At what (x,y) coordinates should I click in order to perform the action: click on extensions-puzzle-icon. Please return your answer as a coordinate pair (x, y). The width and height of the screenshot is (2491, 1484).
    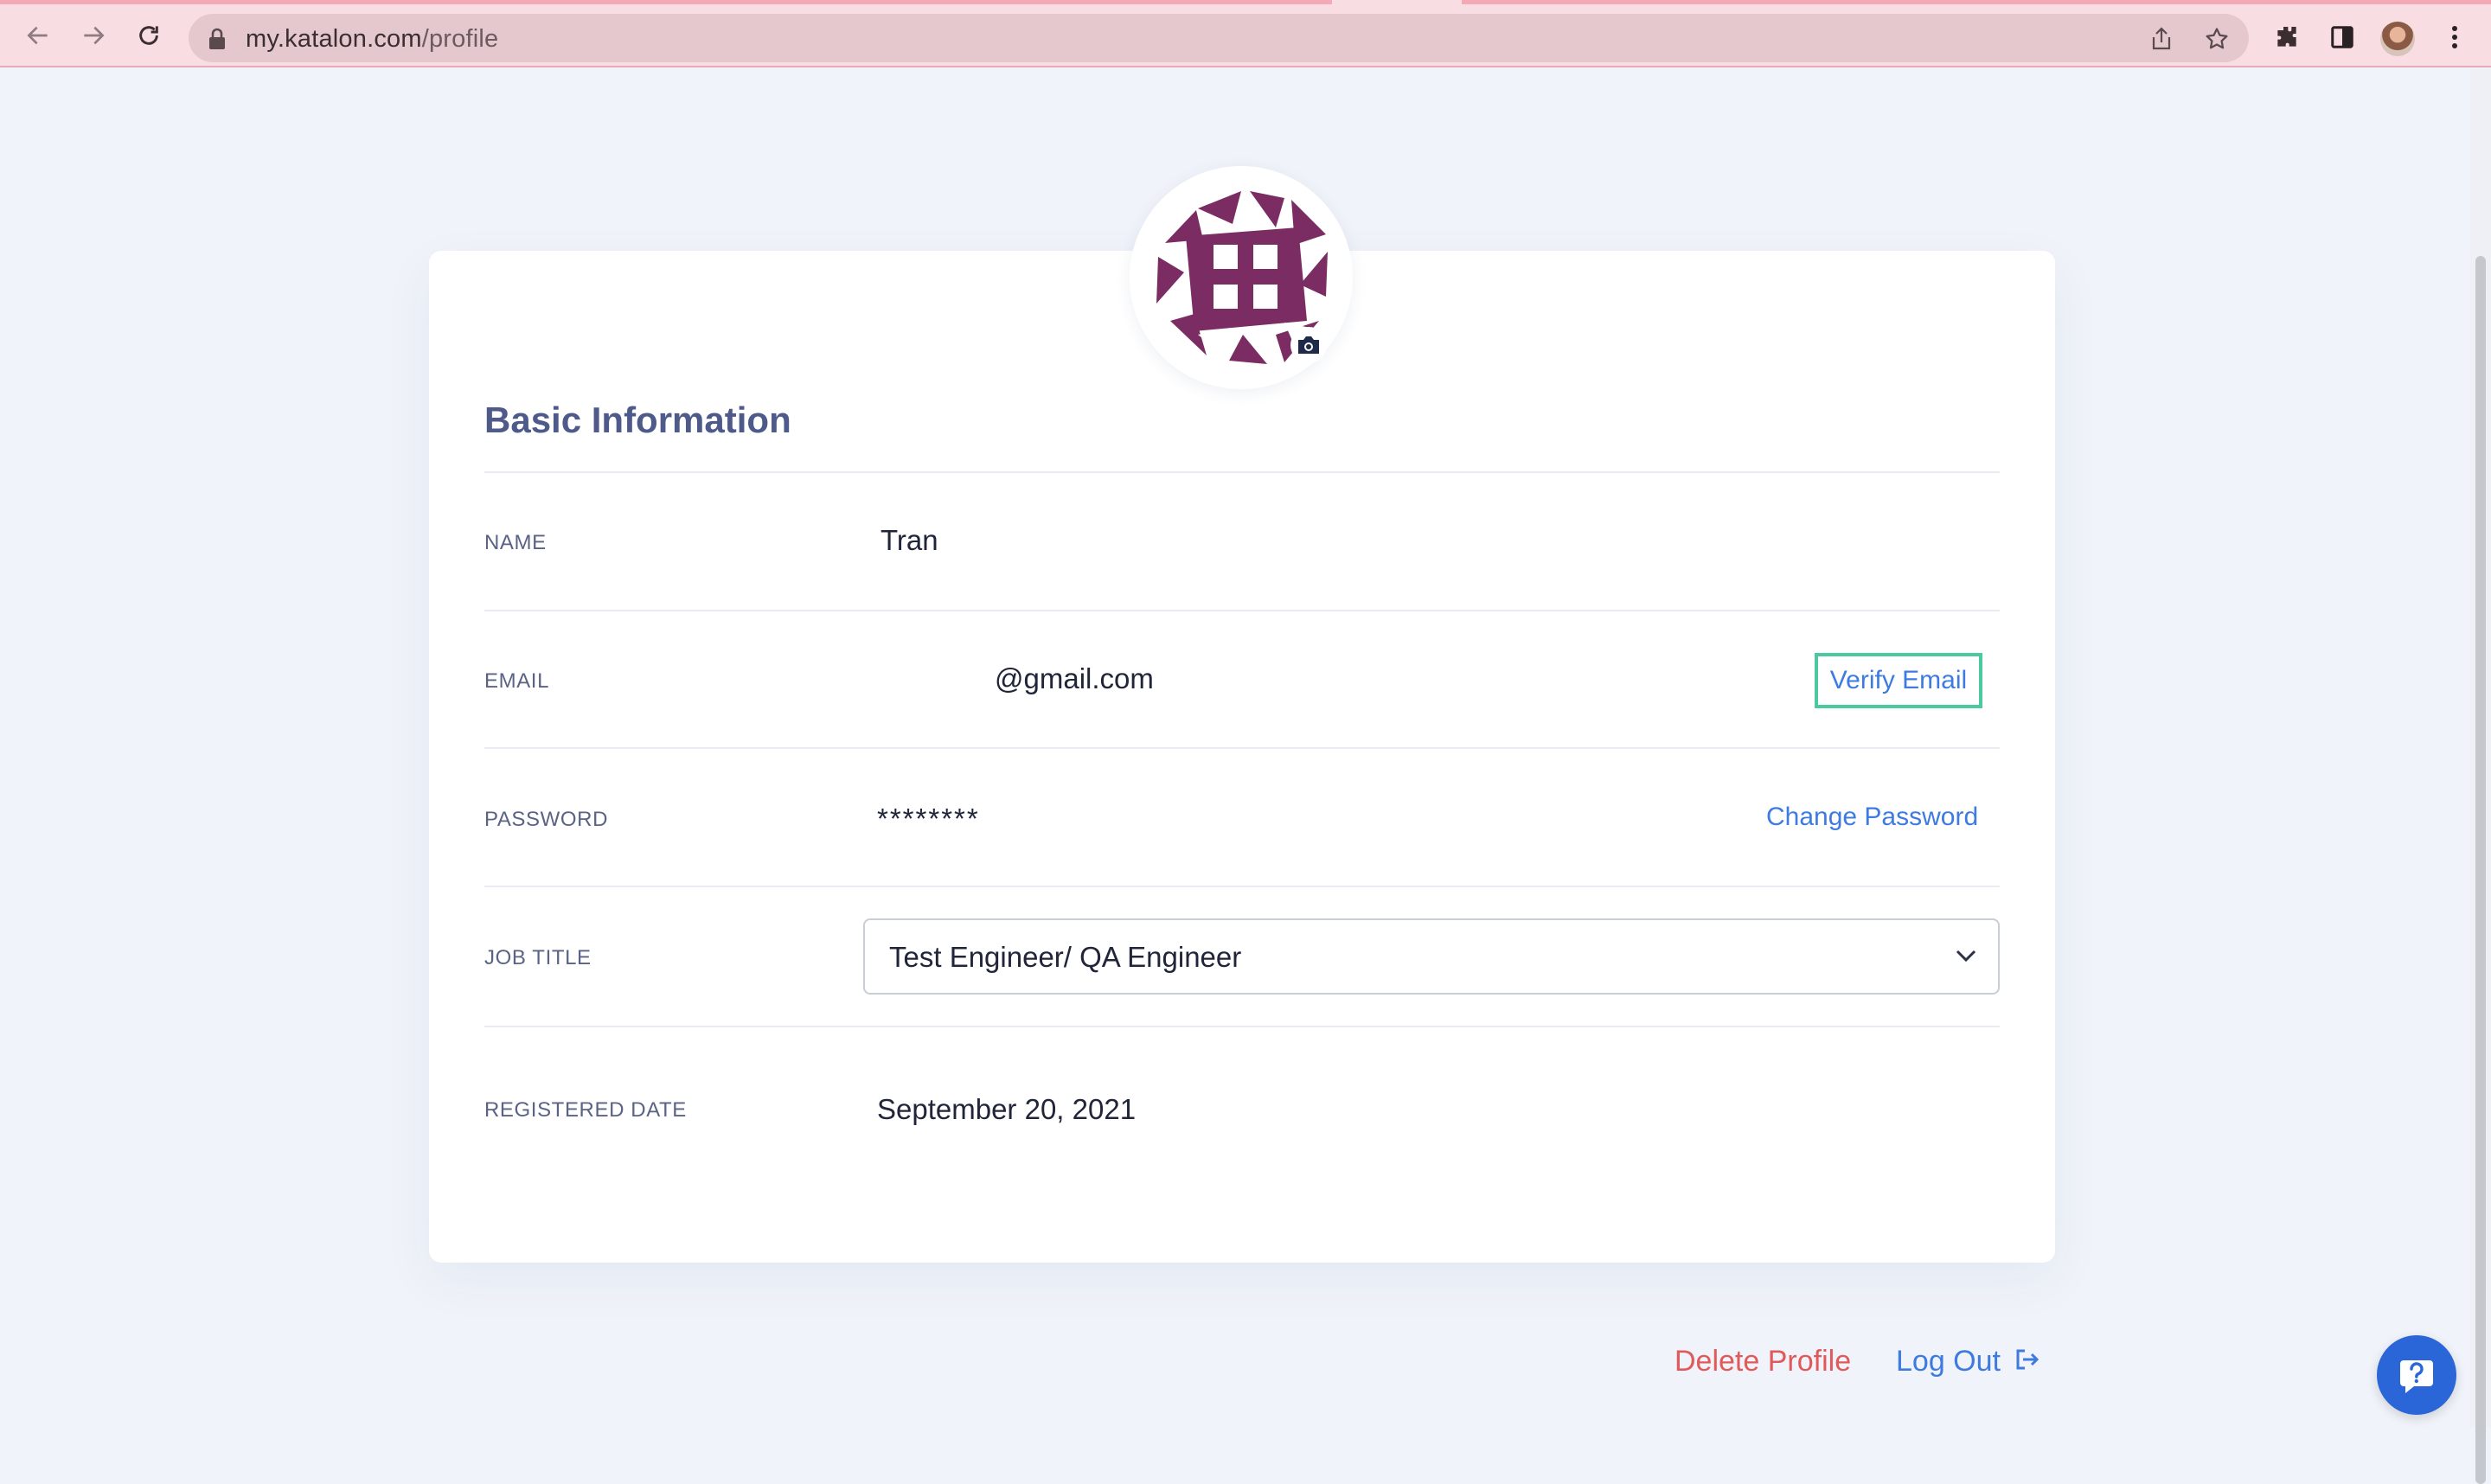
    Looking at the image, I should click on (2287, 37).